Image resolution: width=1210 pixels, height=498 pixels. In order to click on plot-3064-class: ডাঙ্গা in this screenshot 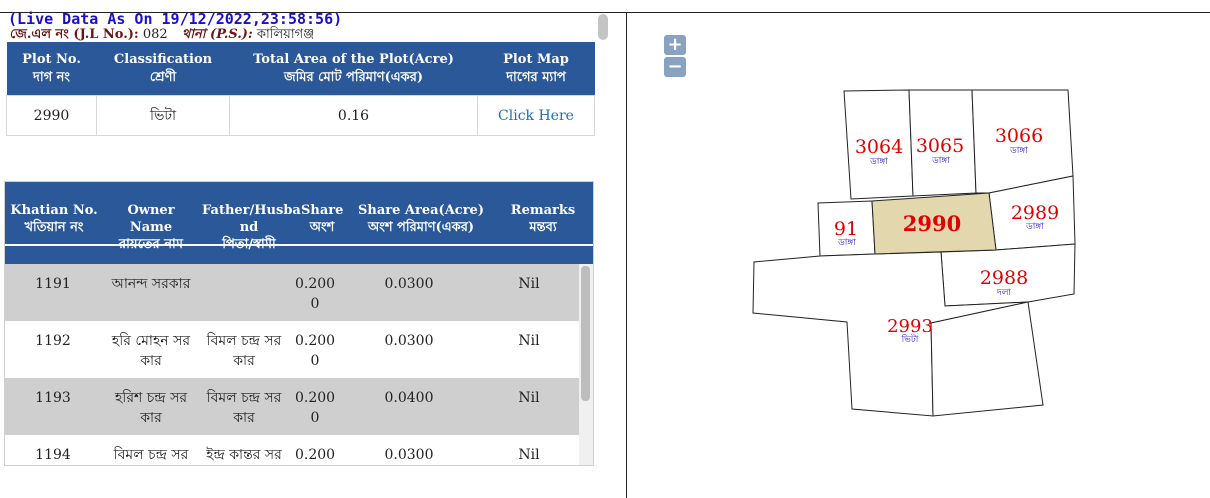, I will do `click(878, 162)`.